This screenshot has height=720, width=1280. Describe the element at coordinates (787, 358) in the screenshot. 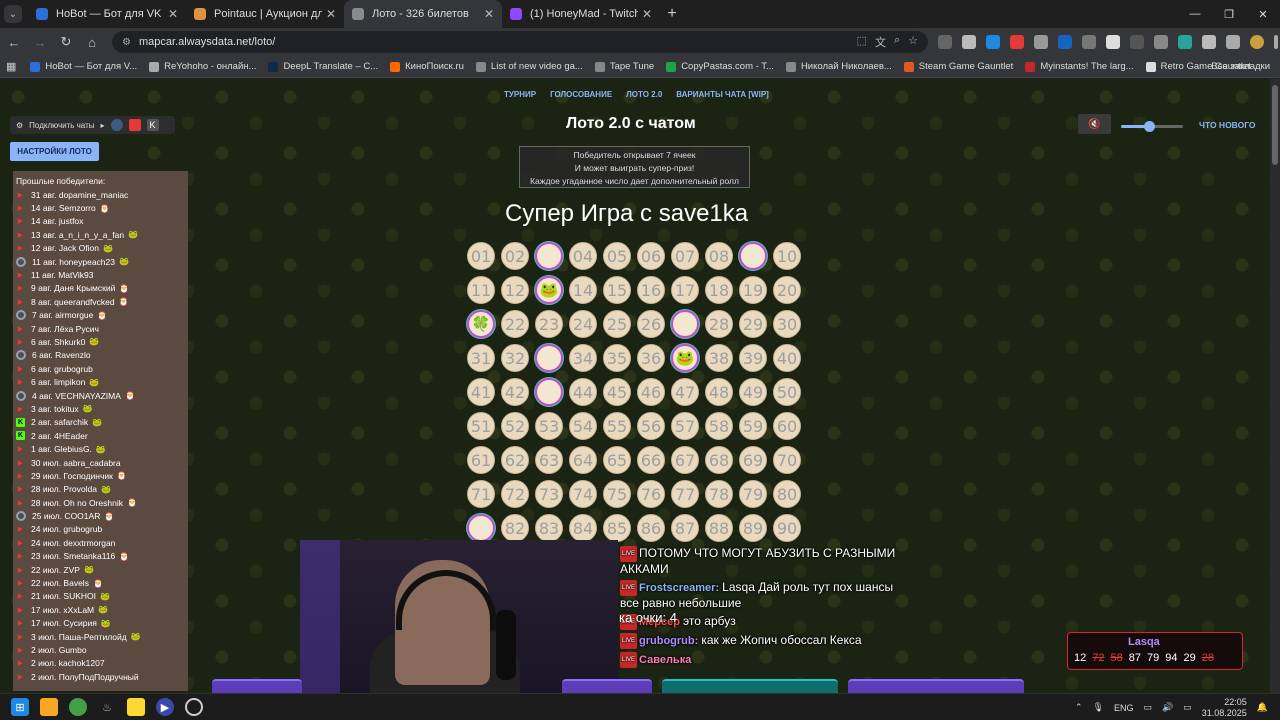

I see `lotto-cell-40: 40` at that location.